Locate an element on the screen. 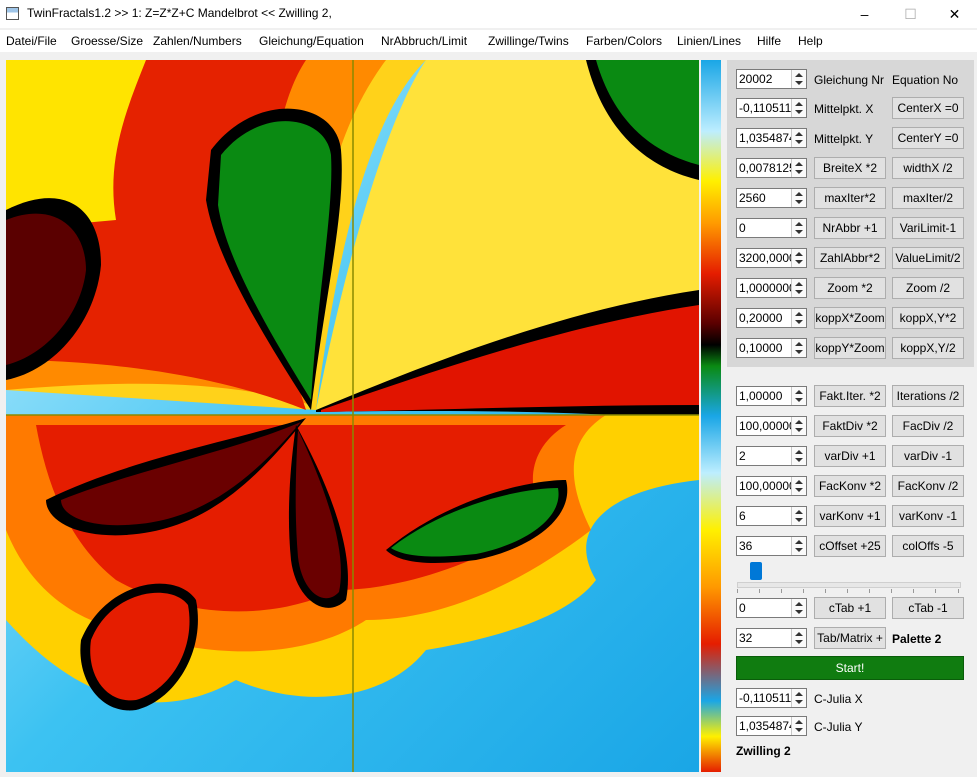 The width and height of the screenshot is (977, 777). center-x-zero-button: CenterX =0 is located at coordinates (928, 108).